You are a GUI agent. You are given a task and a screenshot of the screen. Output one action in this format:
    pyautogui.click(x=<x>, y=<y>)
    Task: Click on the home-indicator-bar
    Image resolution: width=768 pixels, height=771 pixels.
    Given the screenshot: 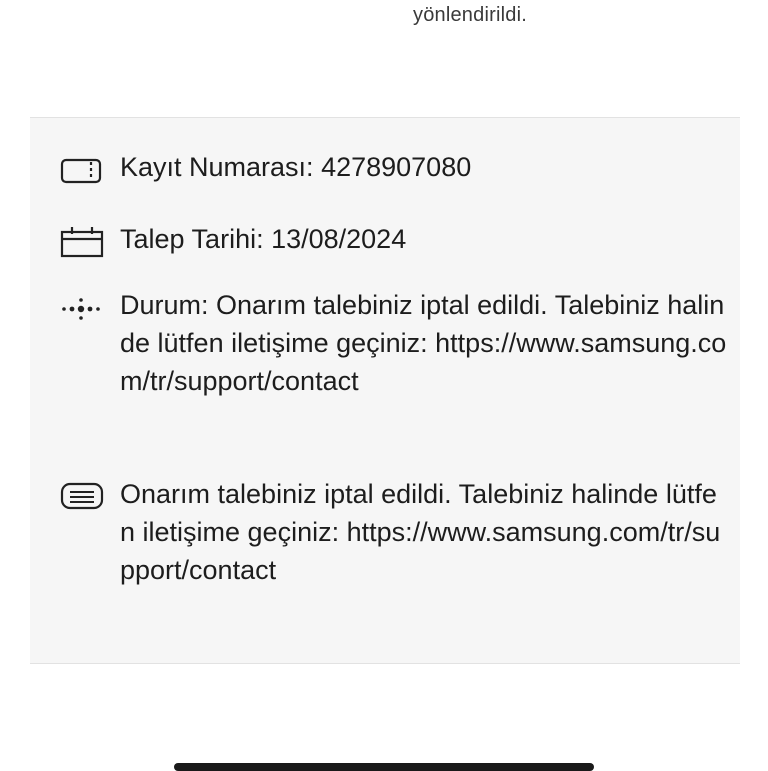 What is the action you would take?
    pyautogui.click(x=384, y=767)
    